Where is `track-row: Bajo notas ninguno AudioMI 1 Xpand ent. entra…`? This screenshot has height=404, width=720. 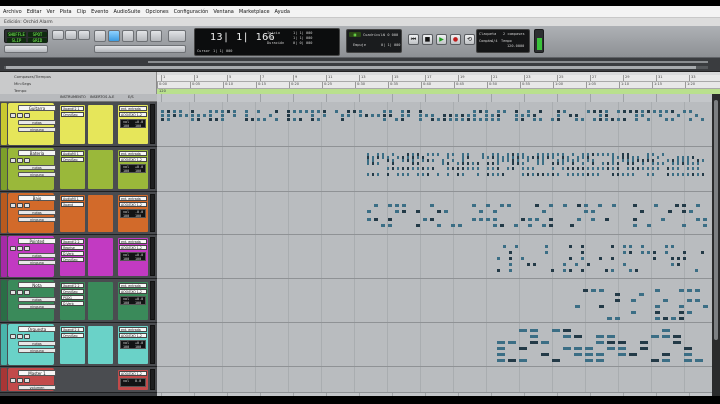 track-row: Bajo notas ninguno AudioMI 1 Xpand ent. entra… is located at coordinates (78, 213).